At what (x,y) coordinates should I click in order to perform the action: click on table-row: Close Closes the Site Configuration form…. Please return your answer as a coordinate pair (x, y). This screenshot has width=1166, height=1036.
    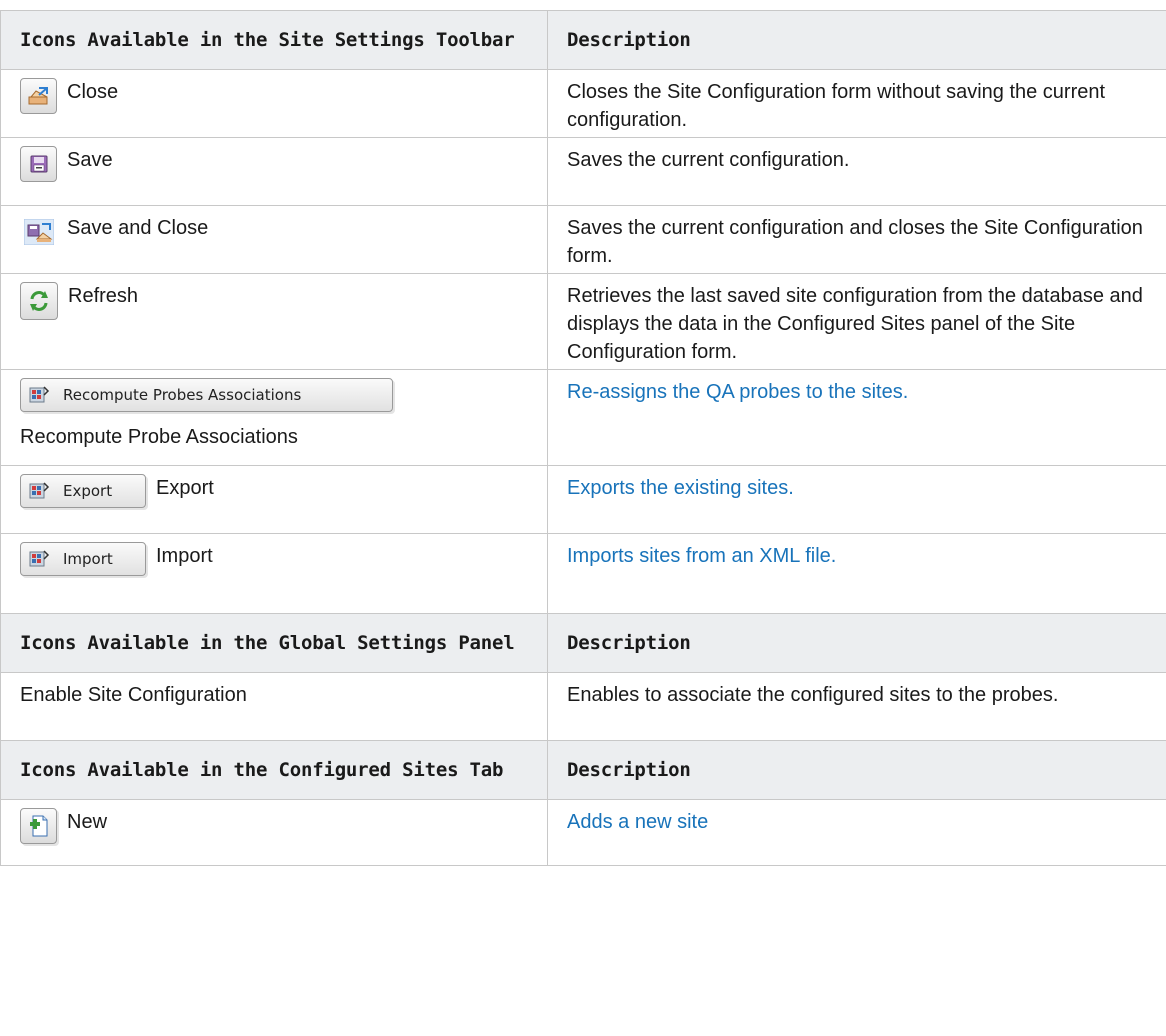
    Looking at the image, I should click on (583, 103).